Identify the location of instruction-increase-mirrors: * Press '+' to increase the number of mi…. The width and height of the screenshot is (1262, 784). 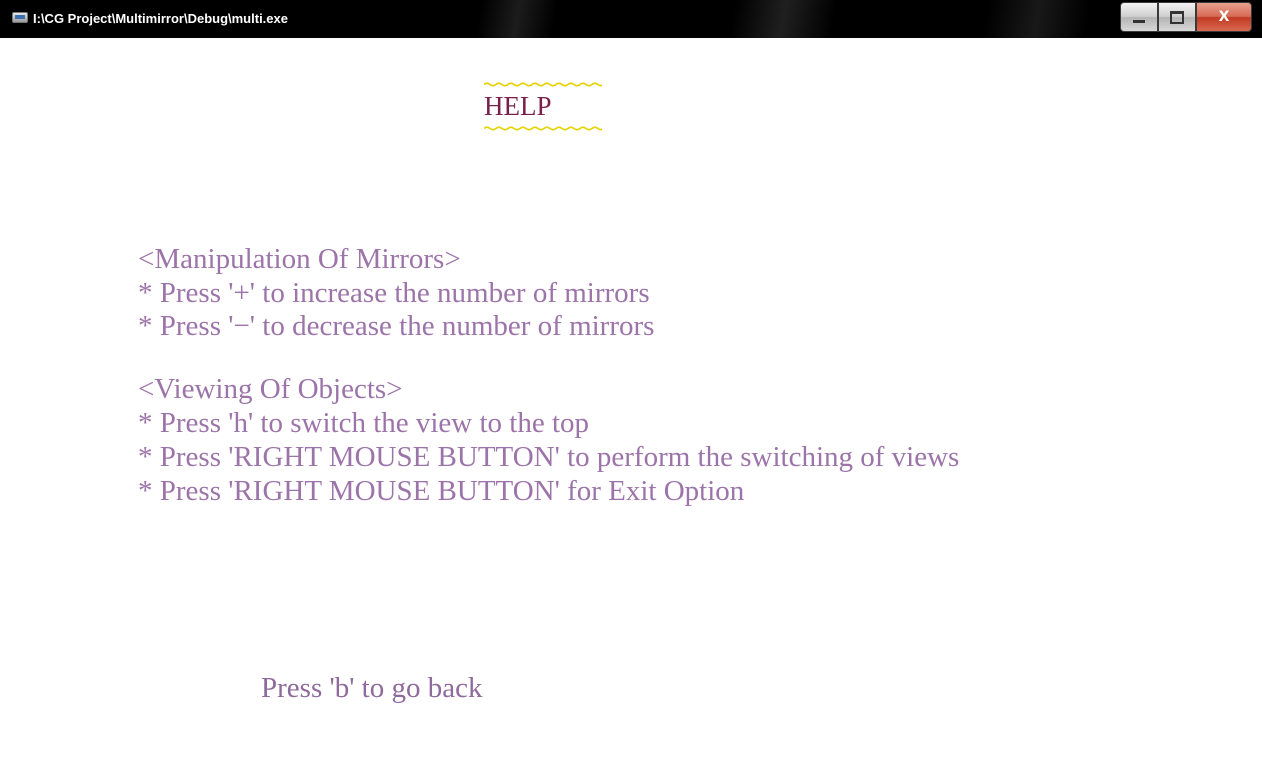
(394, 293).